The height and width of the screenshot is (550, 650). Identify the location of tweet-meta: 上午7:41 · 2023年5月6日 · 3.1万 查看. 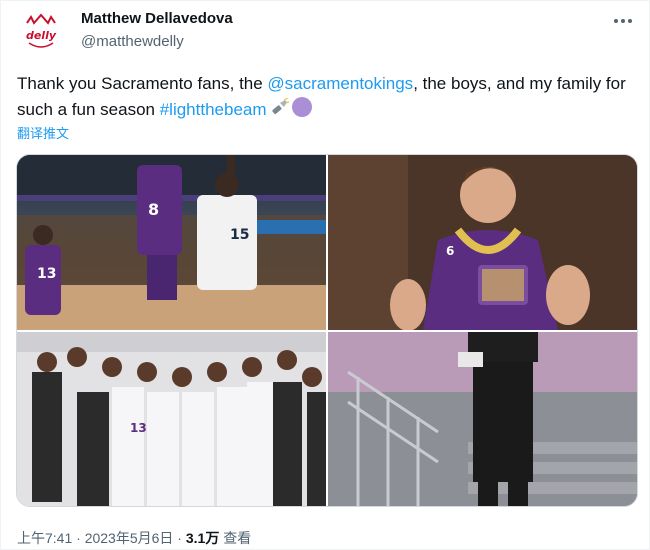
(134, 538).